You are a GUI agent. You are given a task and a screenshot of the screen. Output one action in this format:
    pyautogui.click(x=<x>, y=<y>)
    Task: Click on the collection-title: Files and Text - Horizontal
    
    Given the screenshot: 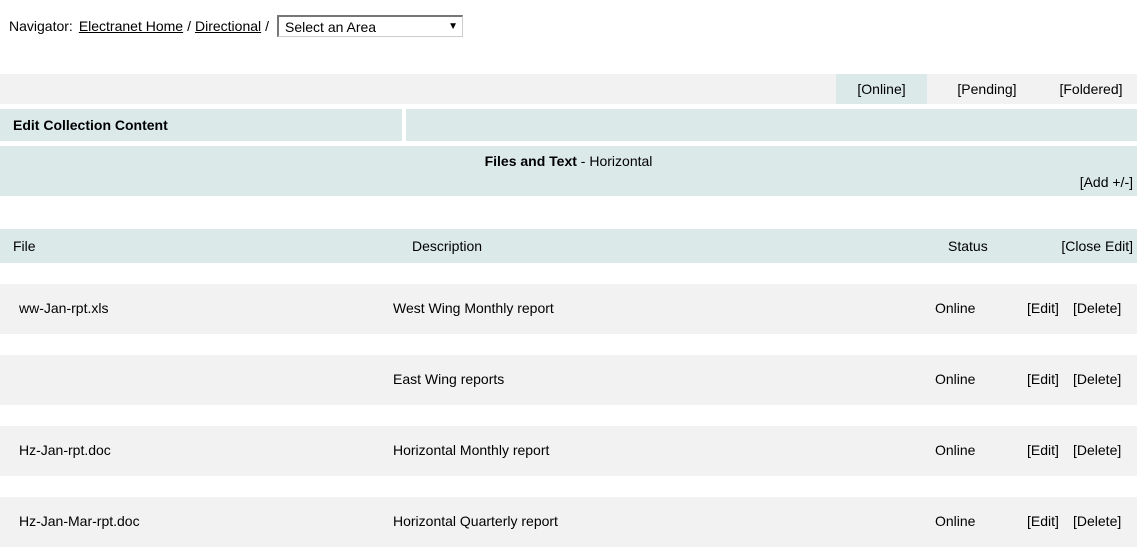 What is the action you would take?
    pyautogui.click(x=568, y=161)
    